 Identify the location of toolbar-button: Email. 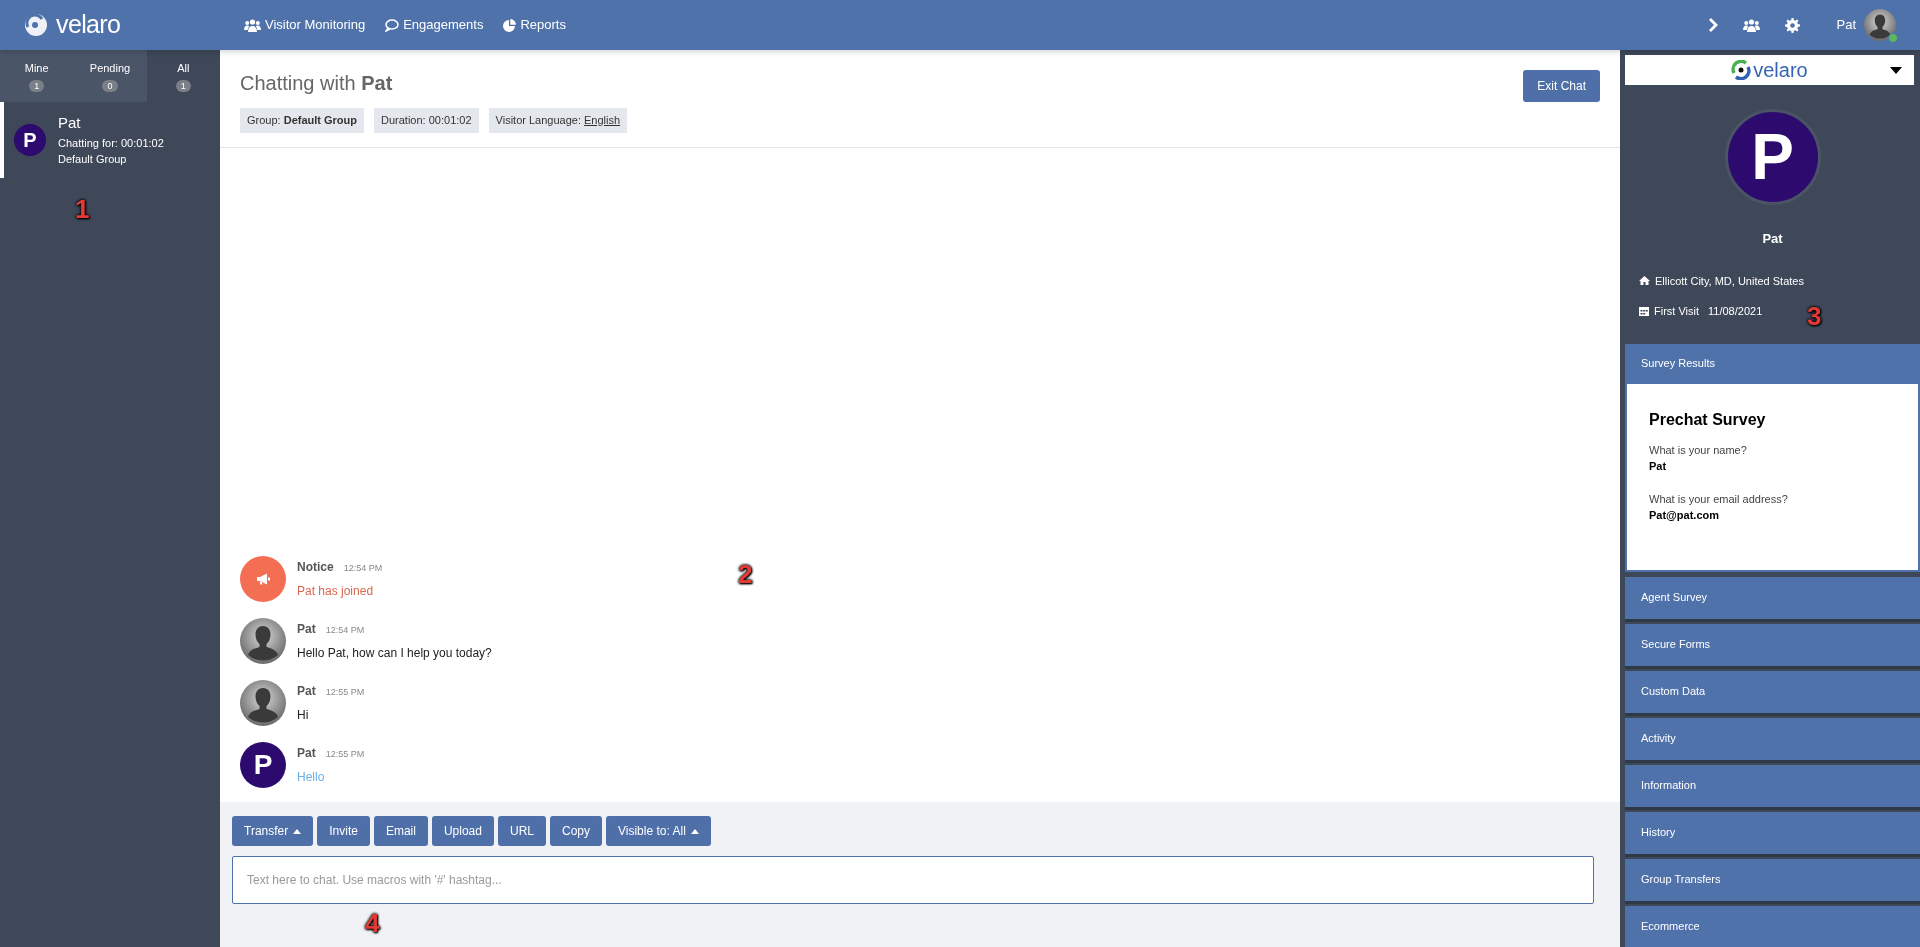
(400, 831).